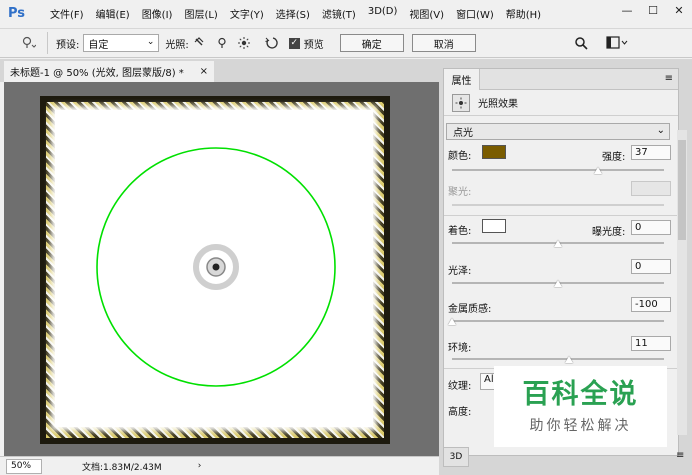 This screenshot has height=475, width=692. Describe the element at coordinates (460, 386) in the screenshot. I see `texture-label: 纹理:` at that location.